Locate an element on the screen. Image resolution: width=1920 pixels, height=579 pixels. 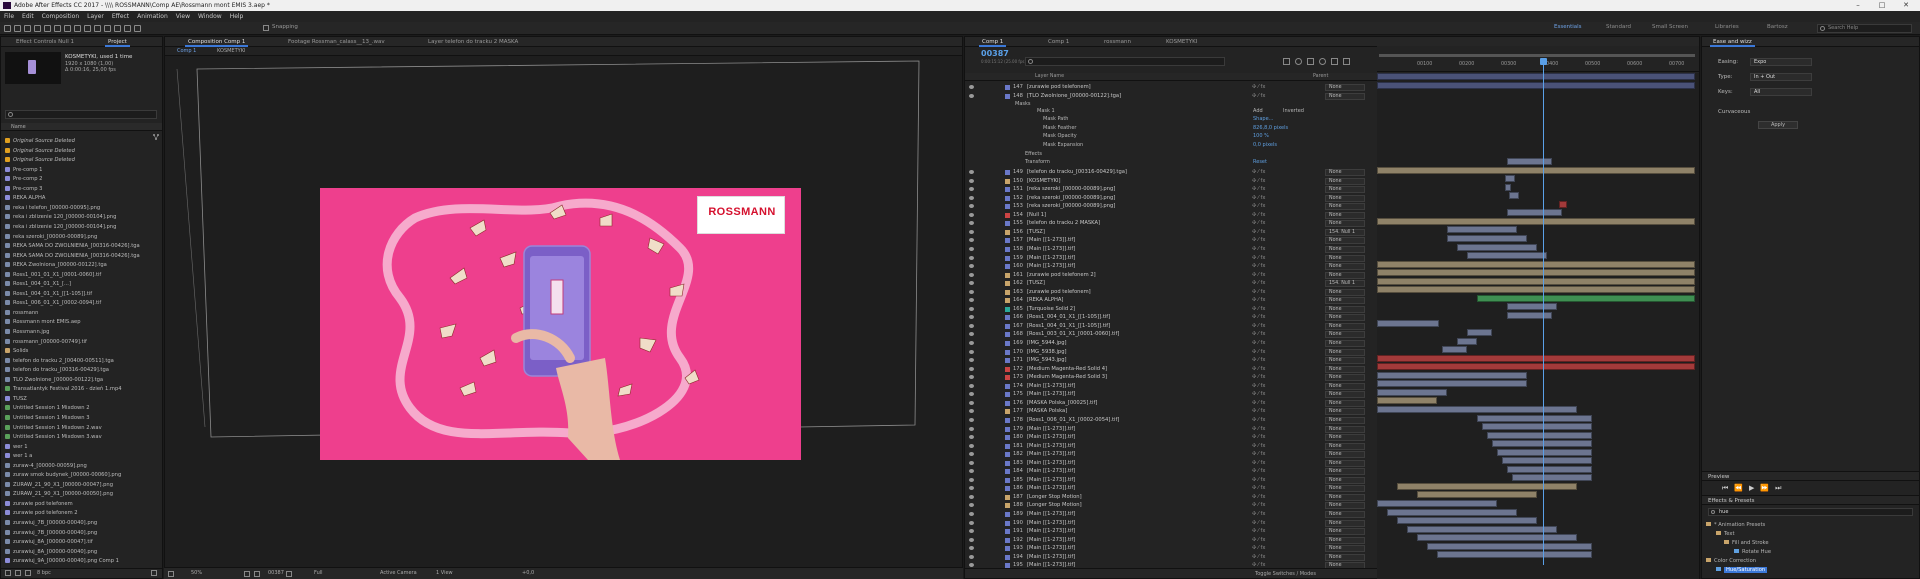
playhead-line is located at coordinates (1543, 312).